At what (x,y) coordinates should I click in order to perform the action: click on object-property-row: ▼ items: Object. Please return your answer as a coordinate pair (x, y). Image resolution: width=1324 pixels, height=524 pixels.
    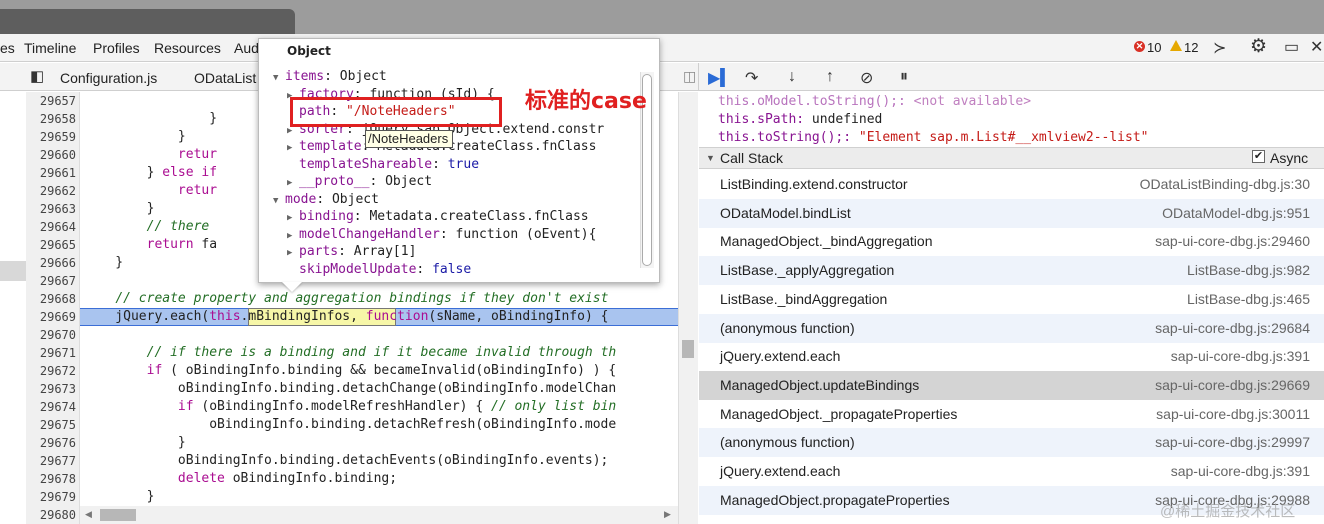
    Looking at the image, I should click on (330, 77).